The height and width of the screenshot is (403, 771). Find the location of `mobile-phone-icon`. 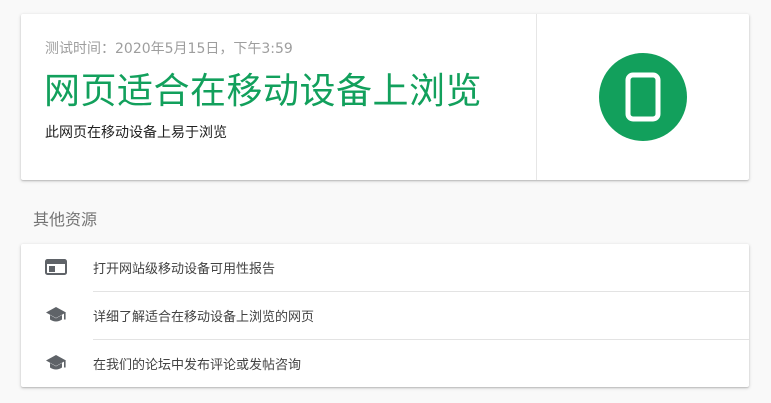

mobile-phone-icon is located at coordinates (643, 97).